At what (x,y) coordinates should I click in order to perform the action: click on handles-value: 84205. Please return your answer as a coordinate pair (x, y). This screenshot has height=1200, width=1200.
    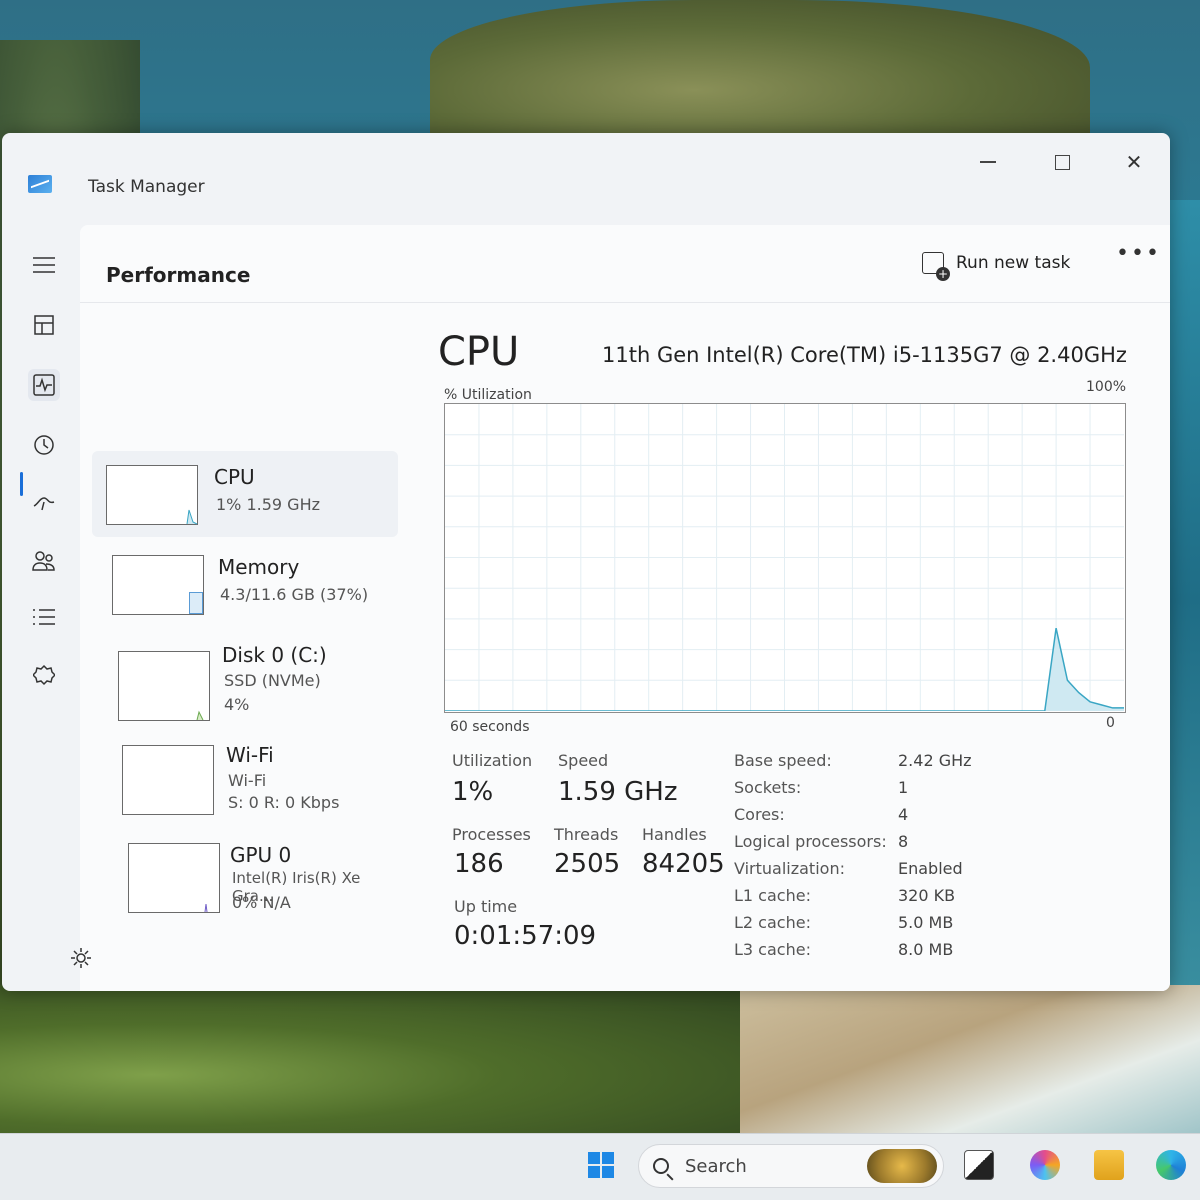
    Looking at the image, I should click on (683, 864).